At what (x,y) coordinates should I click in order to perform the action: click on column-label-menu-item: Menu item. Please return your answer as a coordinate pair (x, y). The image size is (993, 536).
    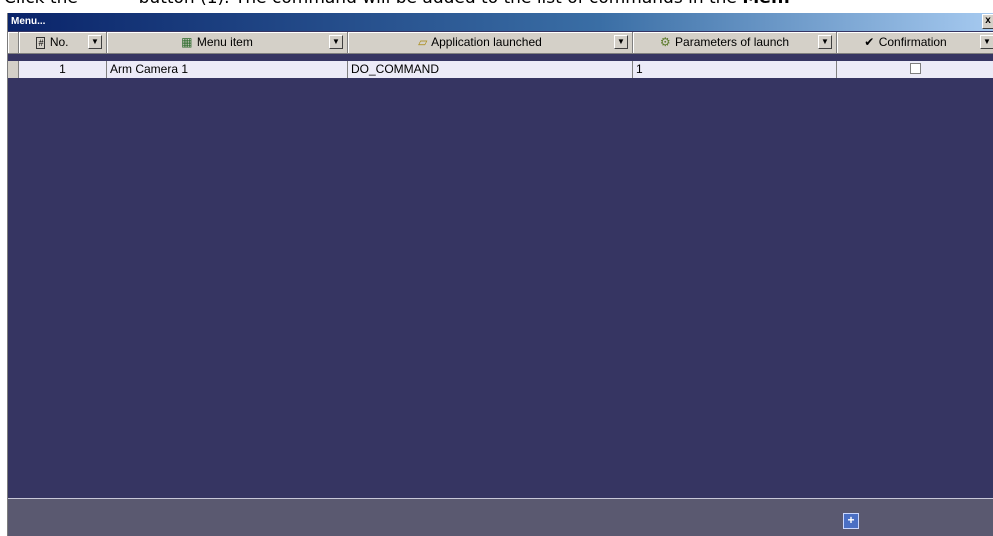
    Looking at the image, I should click on (224, 42).